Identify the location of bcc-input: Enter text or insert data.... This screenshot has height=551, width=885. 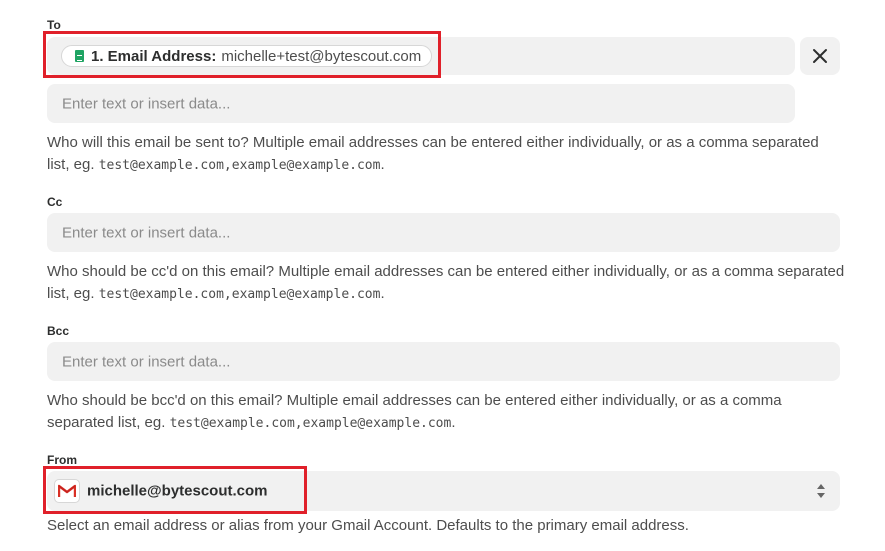
(443, 361).